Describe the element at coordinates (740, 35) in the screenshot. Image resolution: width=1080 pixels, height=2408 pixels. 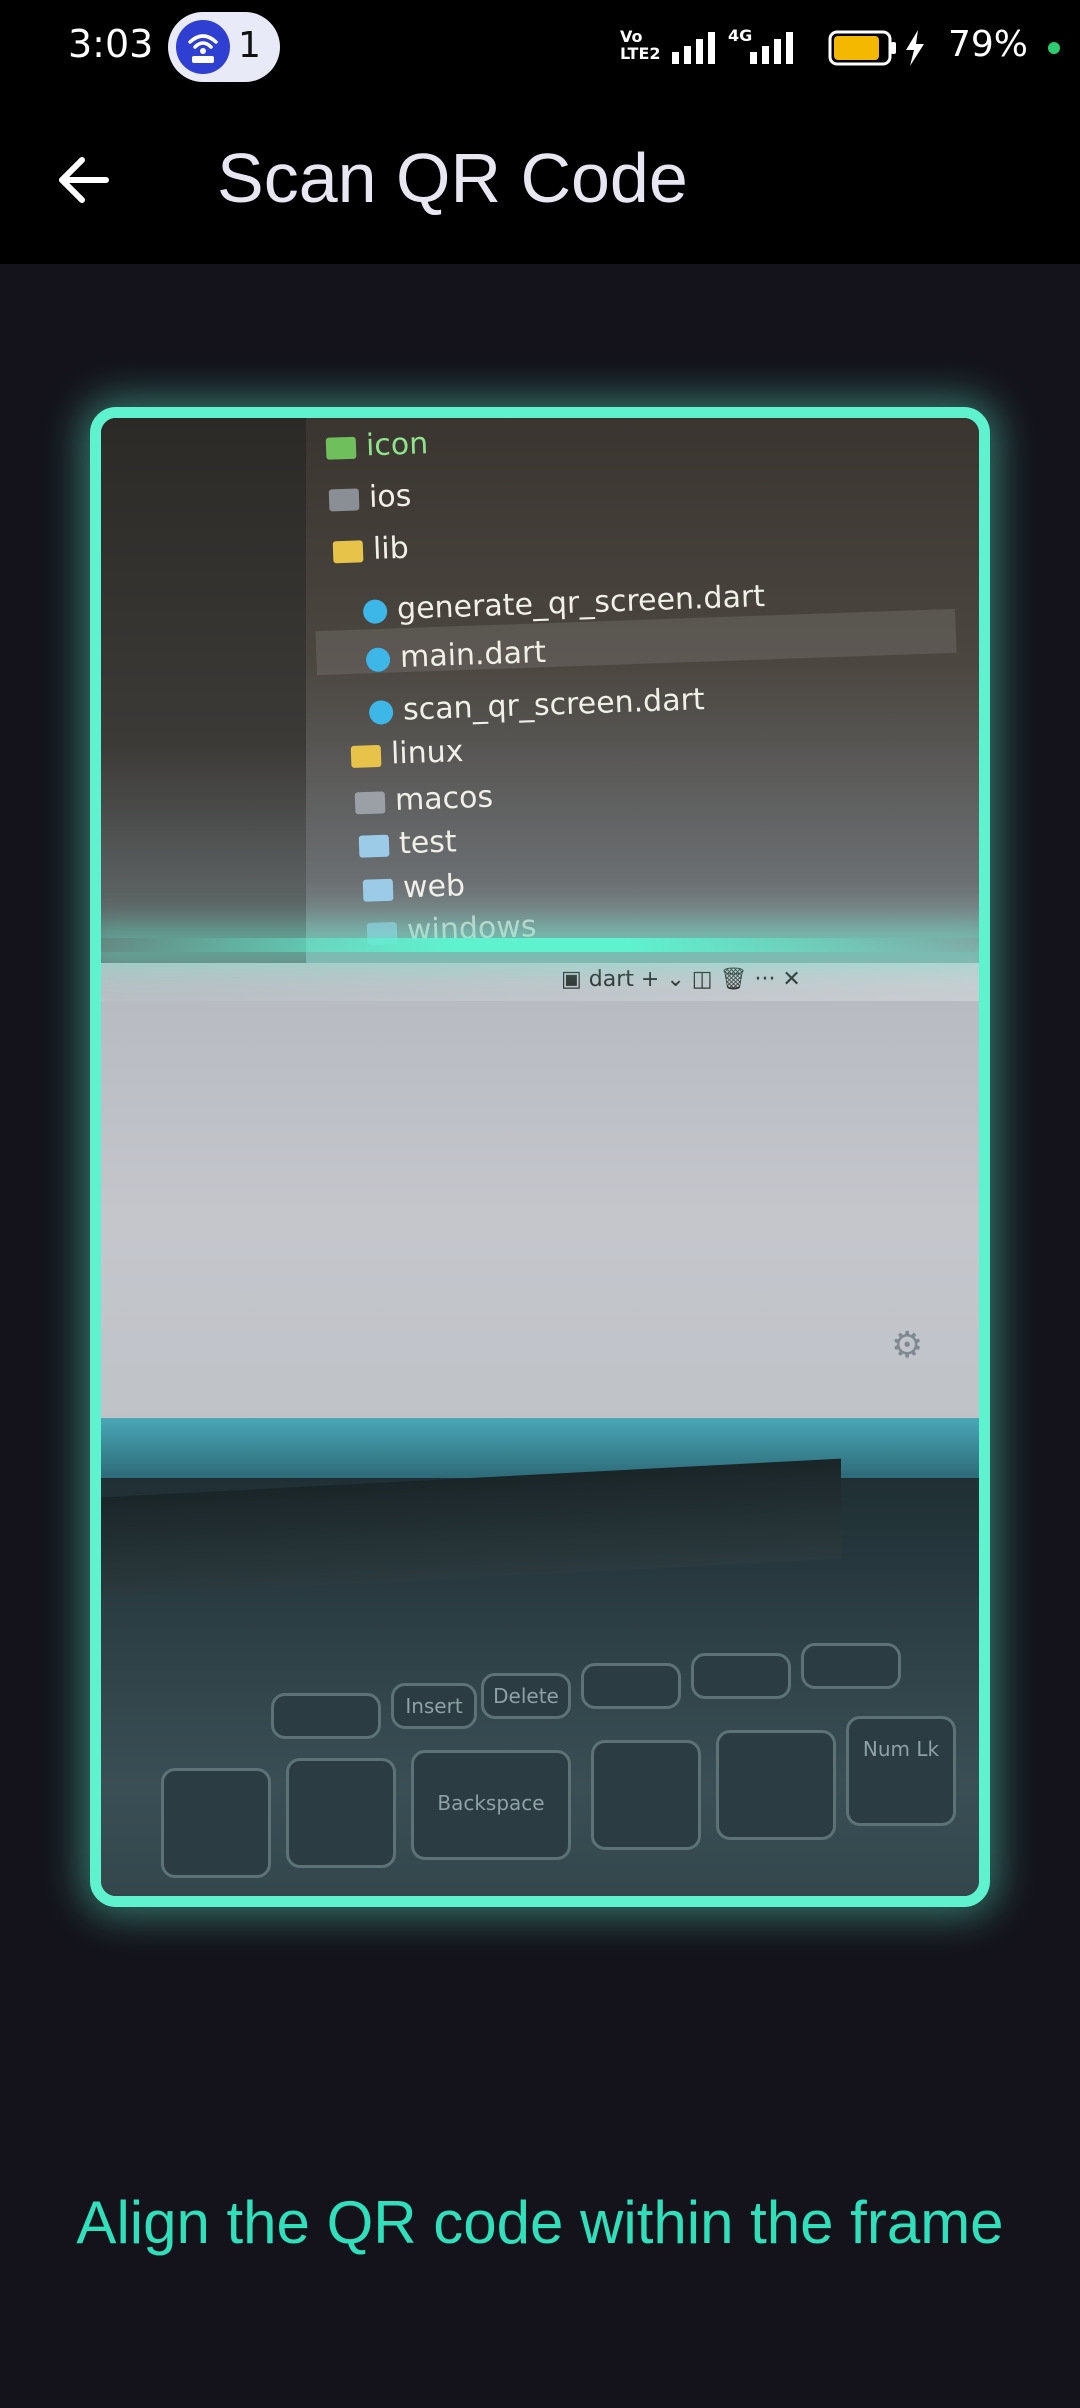
I see `network-4g-label: 4G` at that location.